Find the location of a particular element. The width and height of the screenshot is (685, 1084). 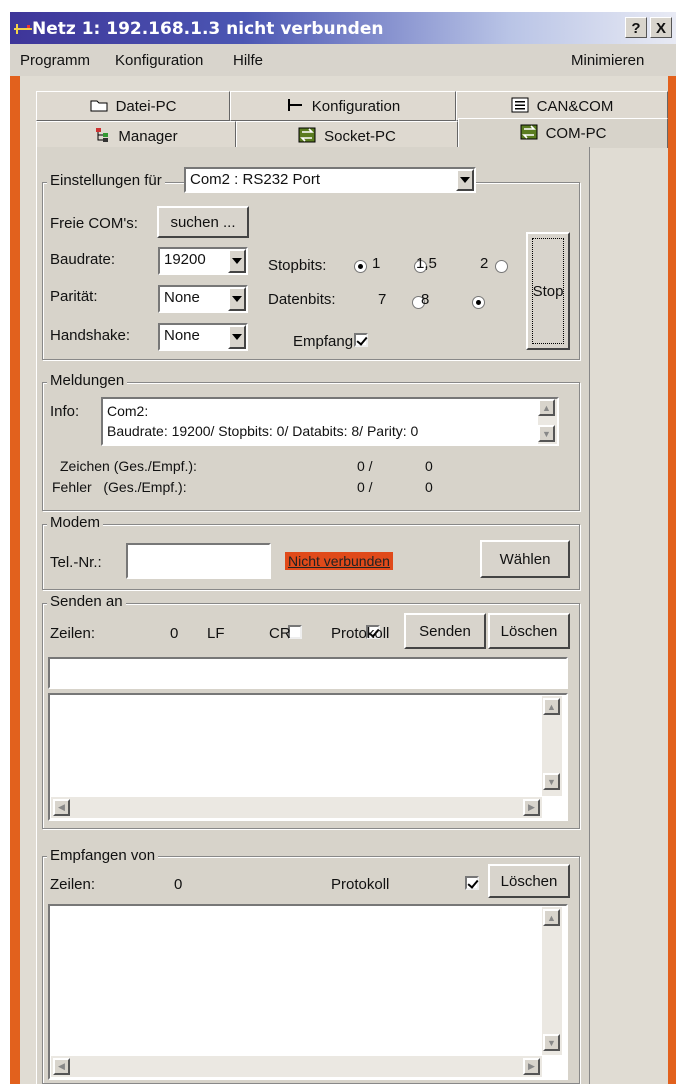

send-log-vscroll: ▲ ▼ is located at coordinates (552, 746).